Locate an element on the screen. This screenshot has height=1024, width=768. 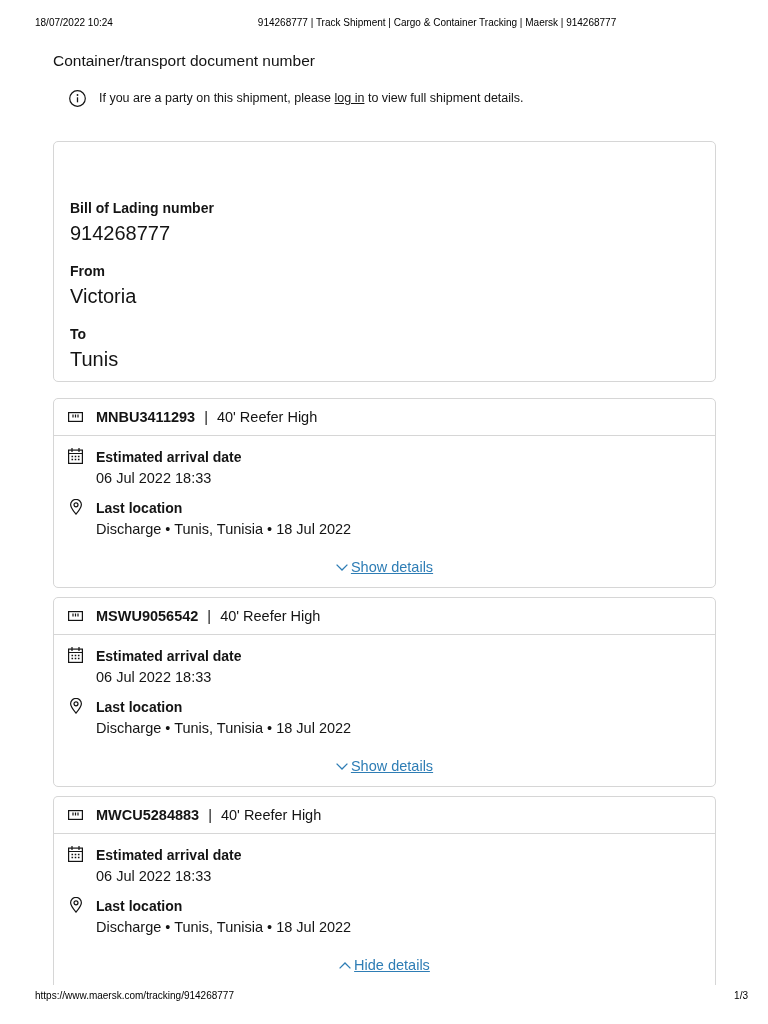
print-page-title: 914268777 | Track Shipment | Cargo & Container Tracking | Maersk | 914268777 is located at coordinates (437, 23).